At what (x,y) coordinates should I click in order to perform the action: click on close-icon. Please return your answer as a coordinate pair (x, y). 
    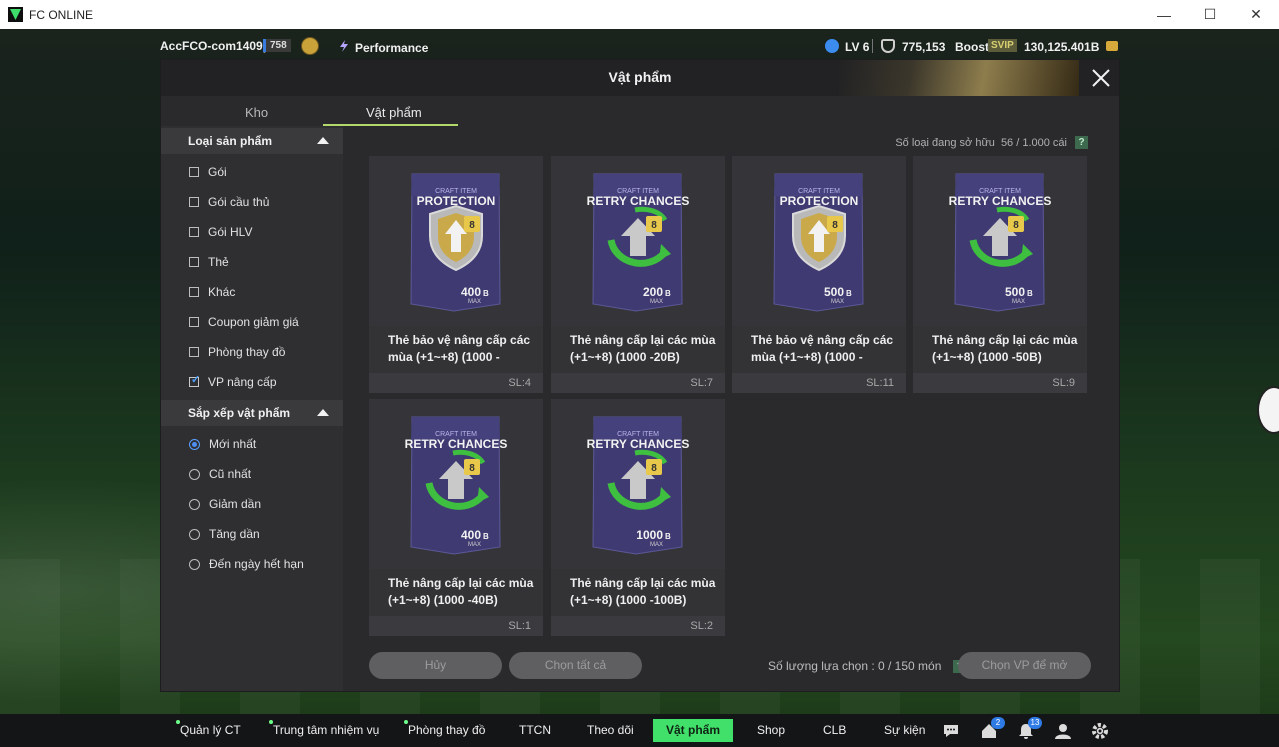
    Looking at the image, I should click on (1101, 78).